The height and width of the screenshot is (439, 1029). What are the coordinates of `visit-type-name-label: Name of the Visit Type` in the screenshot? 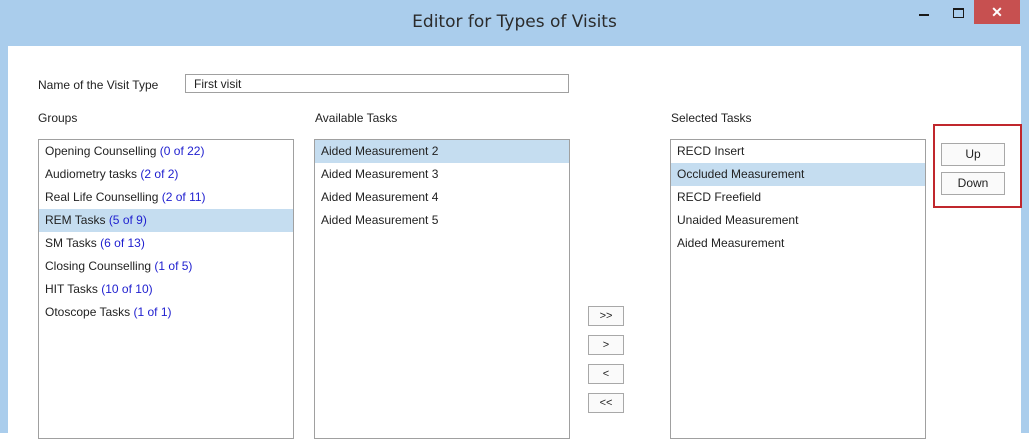 It's located at (98, 85).